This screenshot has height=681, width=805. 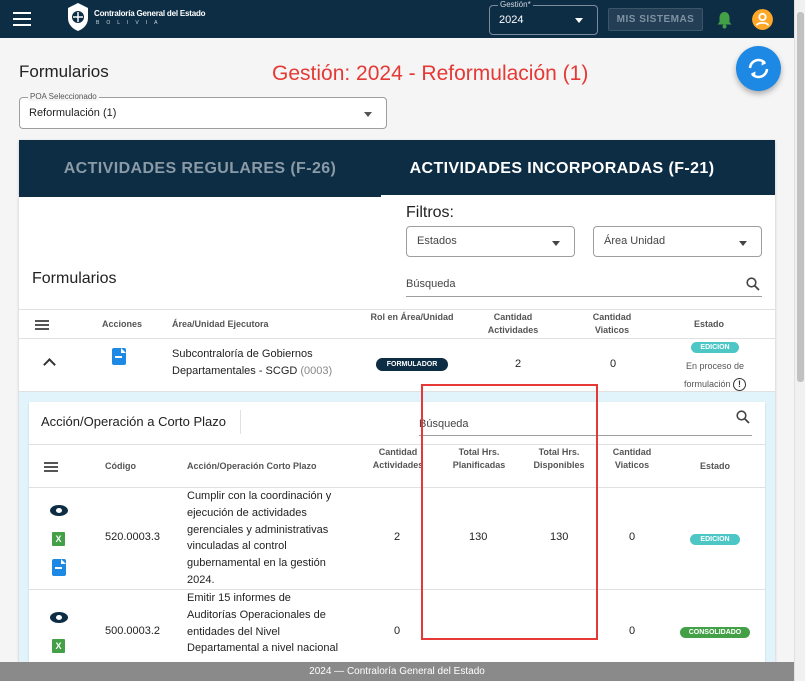 What do you see at coordinates (74, 278) in the screenshot?
I see `section-title: Formularios` at bounding box center [74, 278].